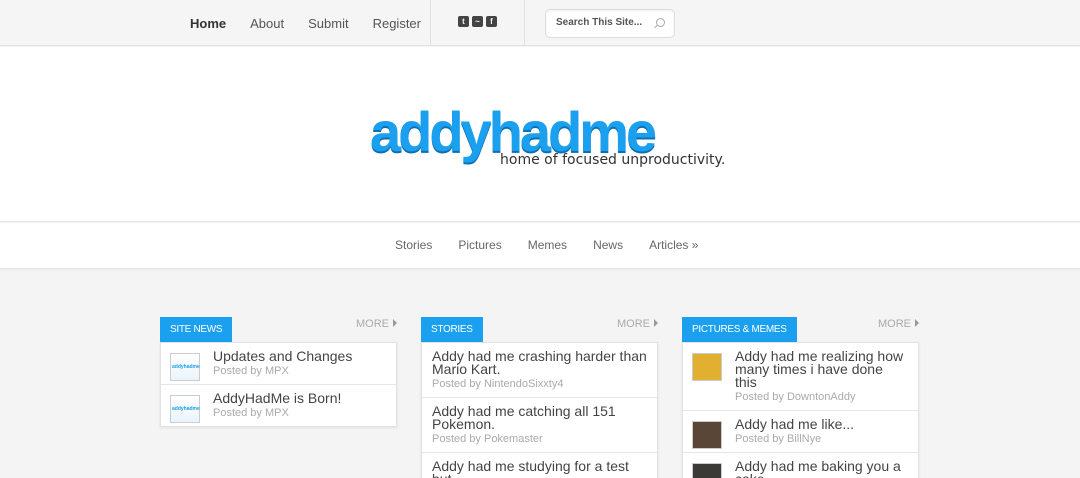 The image size is (1080, 478). I want to click on list-item: Addy had me like... Posted by BillNye, so click(800, 432).